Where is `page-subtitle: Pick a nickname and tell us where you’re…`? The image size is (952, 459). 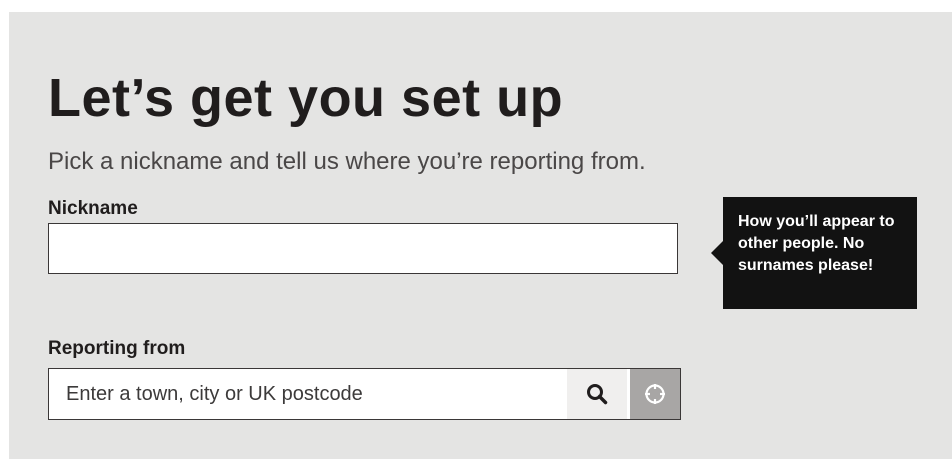 page-subtitle: Pick a nickname and tell us where you’re… is located at coordinates (347, 161).